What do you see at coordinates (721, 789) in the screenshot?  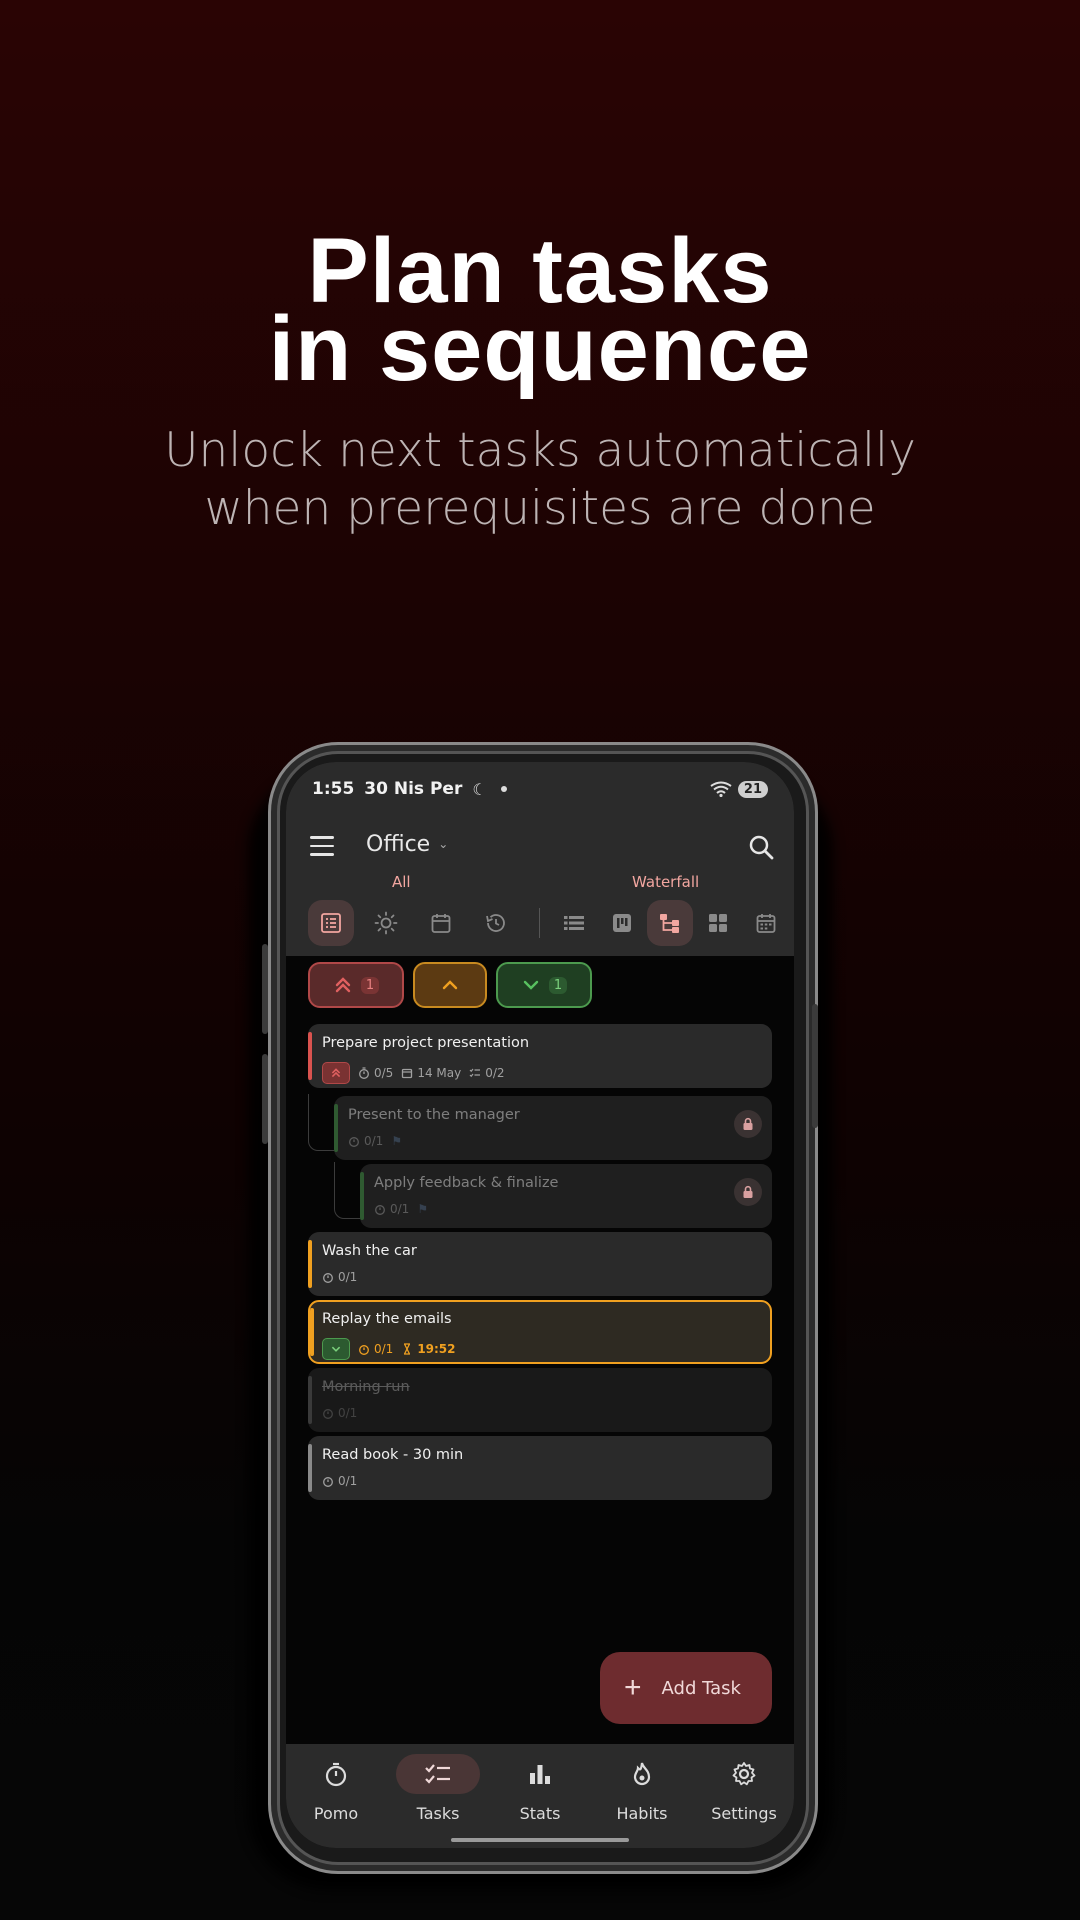 I see `wifi-icon` at bounding box center [721, 789].